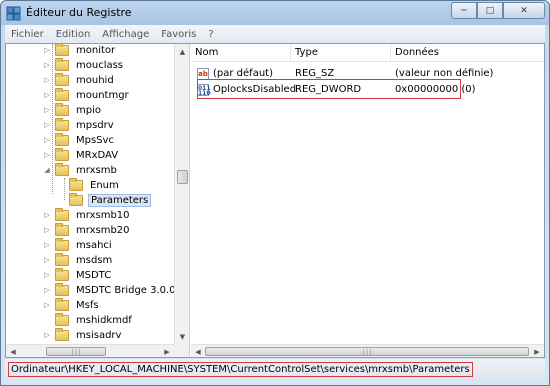 The image size is (550, 386). I want to click on tree-item-label: Enum, so click(104, 185).